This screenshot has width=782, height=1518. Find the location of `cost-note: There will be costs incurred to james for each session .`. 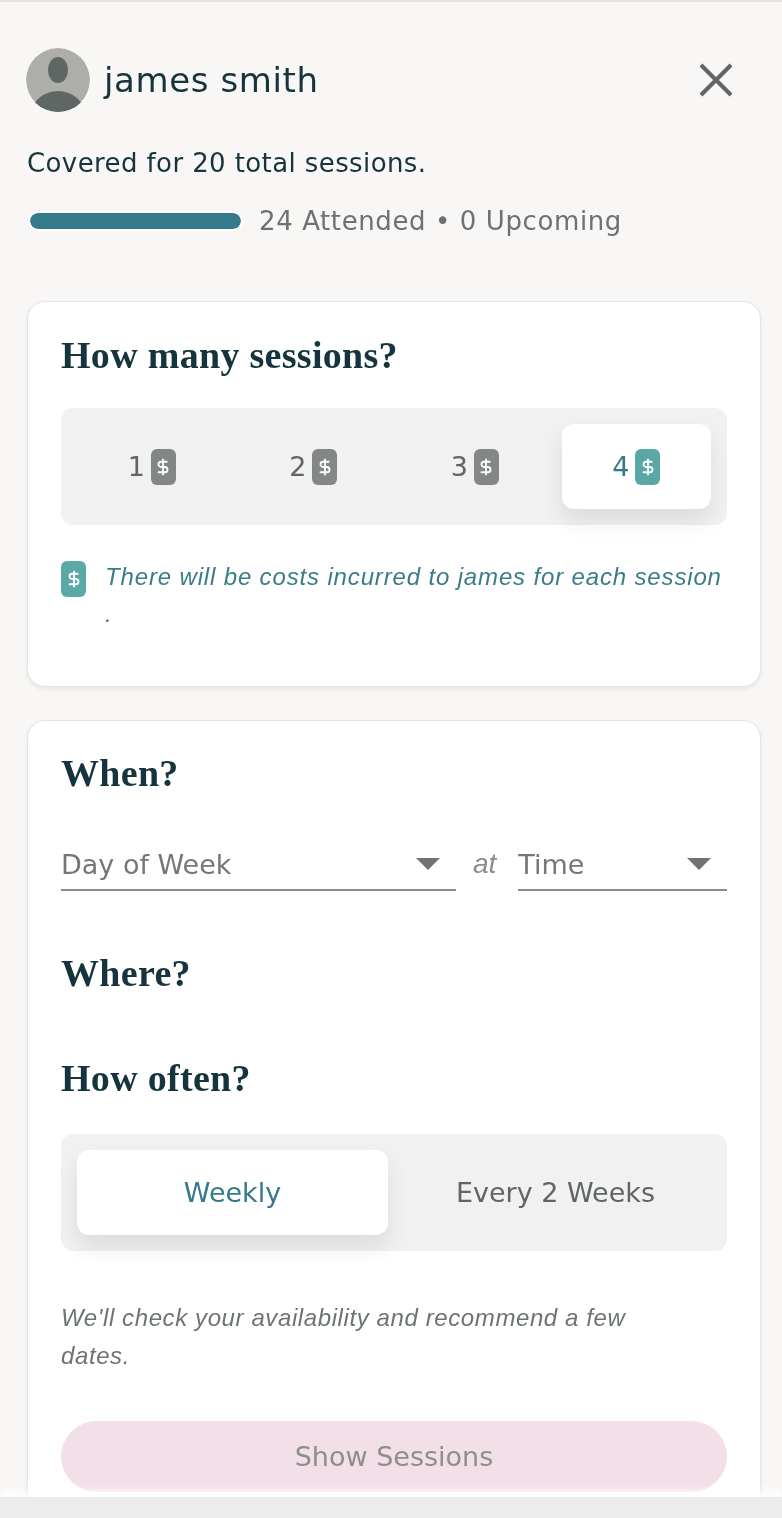

cost-note: There will be costs incurred to james for each session . is located at coordinates (413, 595).